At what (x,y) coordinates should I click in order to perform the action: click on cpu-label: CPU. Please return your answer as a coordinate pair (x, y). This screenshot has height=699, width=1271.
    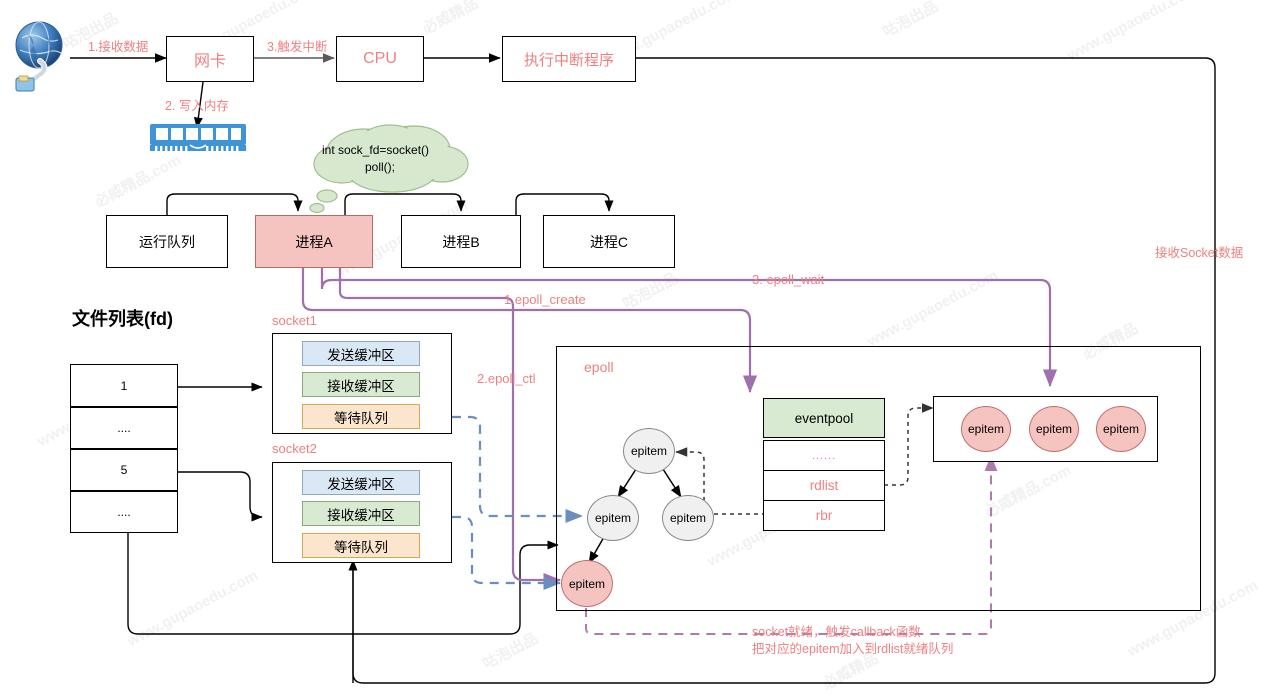
    Looking at the image, I should click on (380, 58).